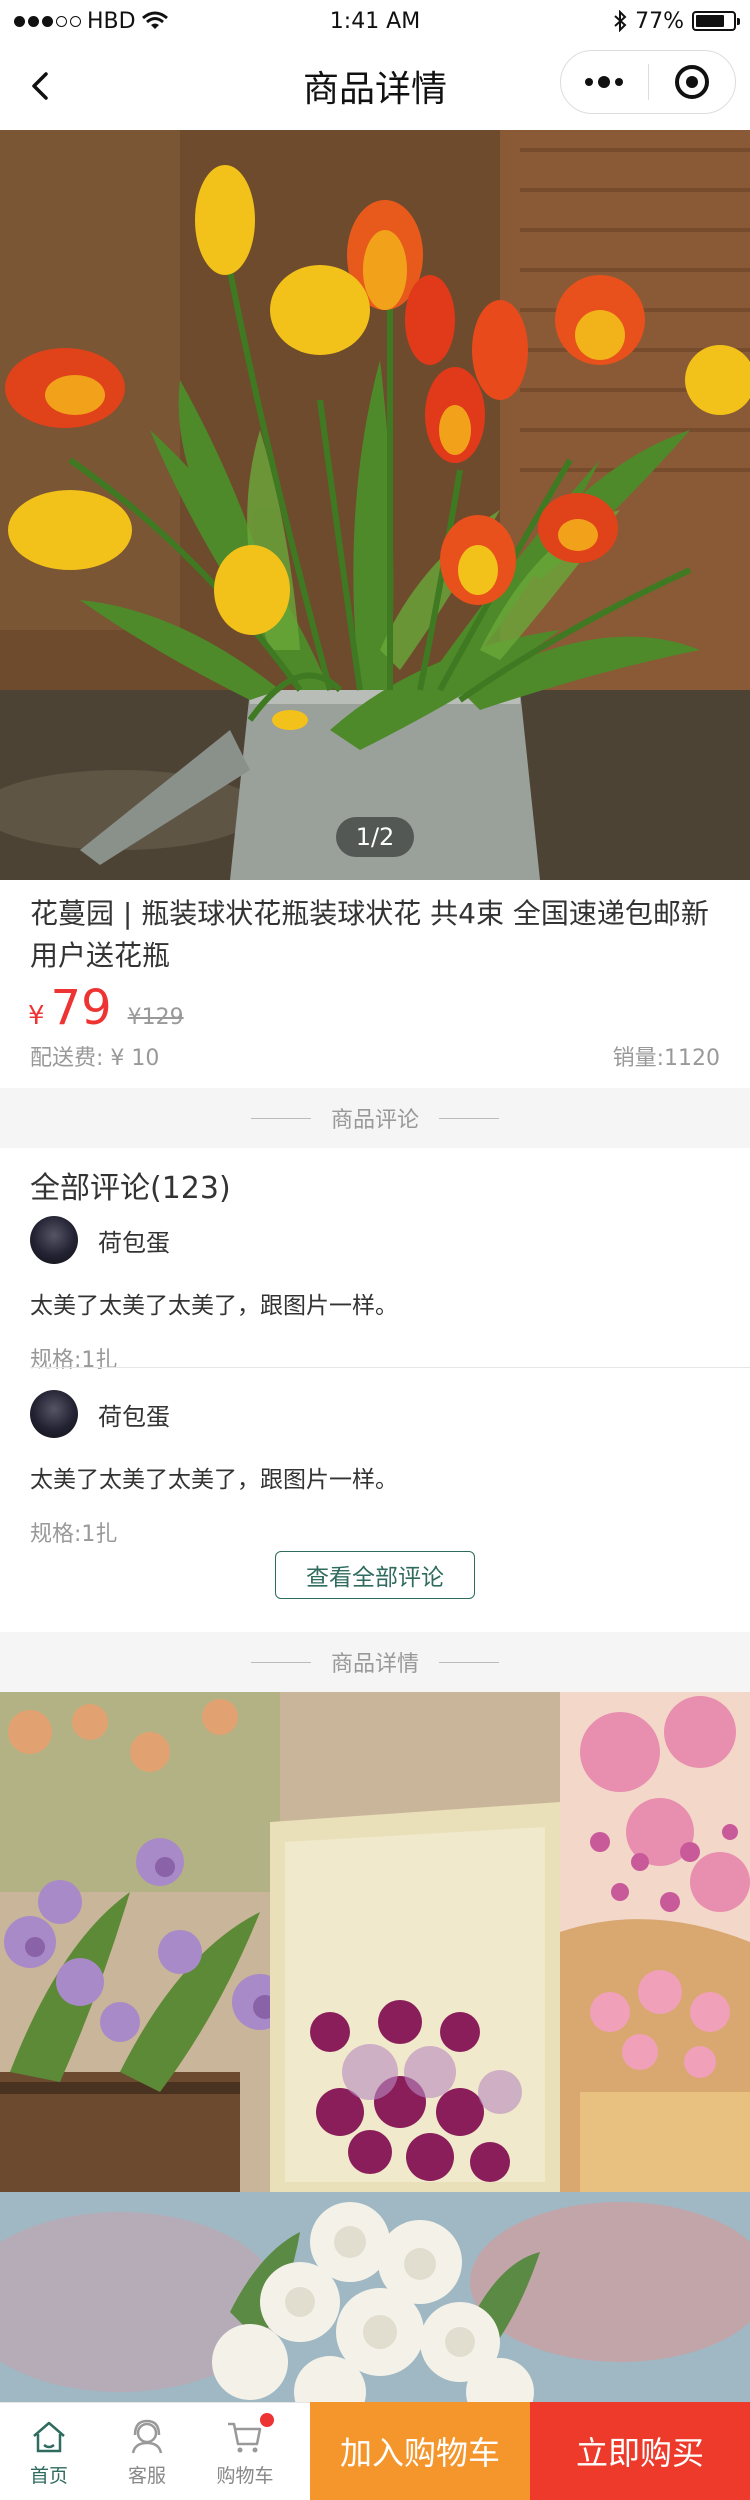  I want to click on price-row: ¥ 79 ¥129, so click(106, 1008).